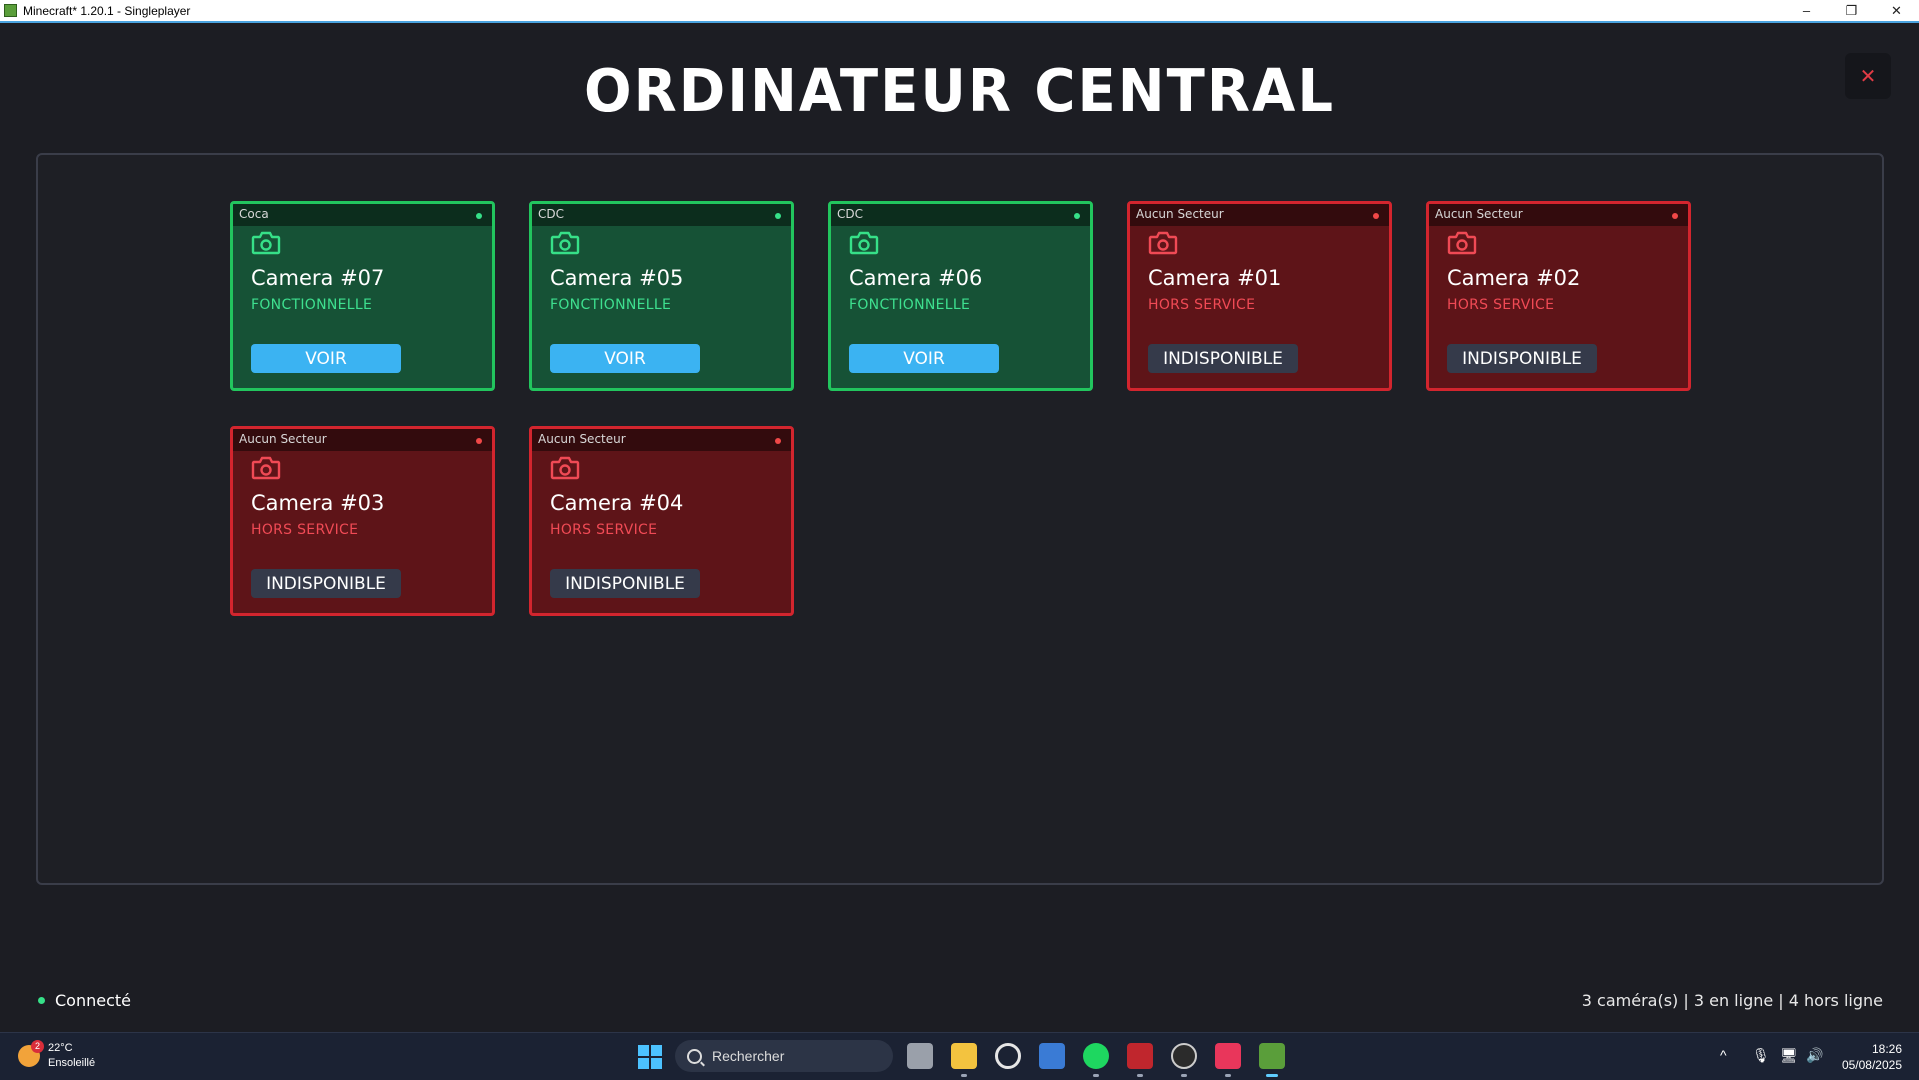  Describe the element at coordinates (10, 10) in the screenshot. I see `minecraft-app-icon` at that location.